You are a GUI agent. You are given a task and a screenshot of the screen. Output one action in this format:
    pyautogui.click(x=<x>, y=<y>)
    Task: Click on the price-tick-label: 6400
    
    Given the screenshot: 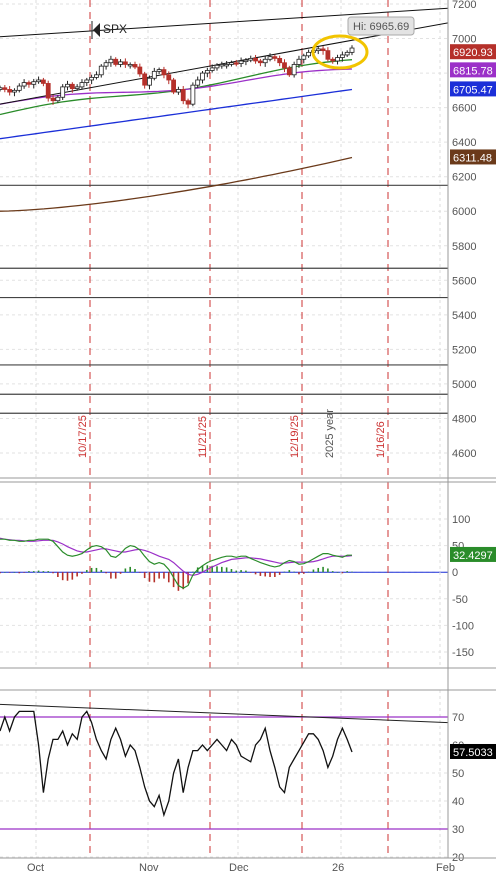 What is the action you would take?
    pyautogui.click(x=464, y=143)
    